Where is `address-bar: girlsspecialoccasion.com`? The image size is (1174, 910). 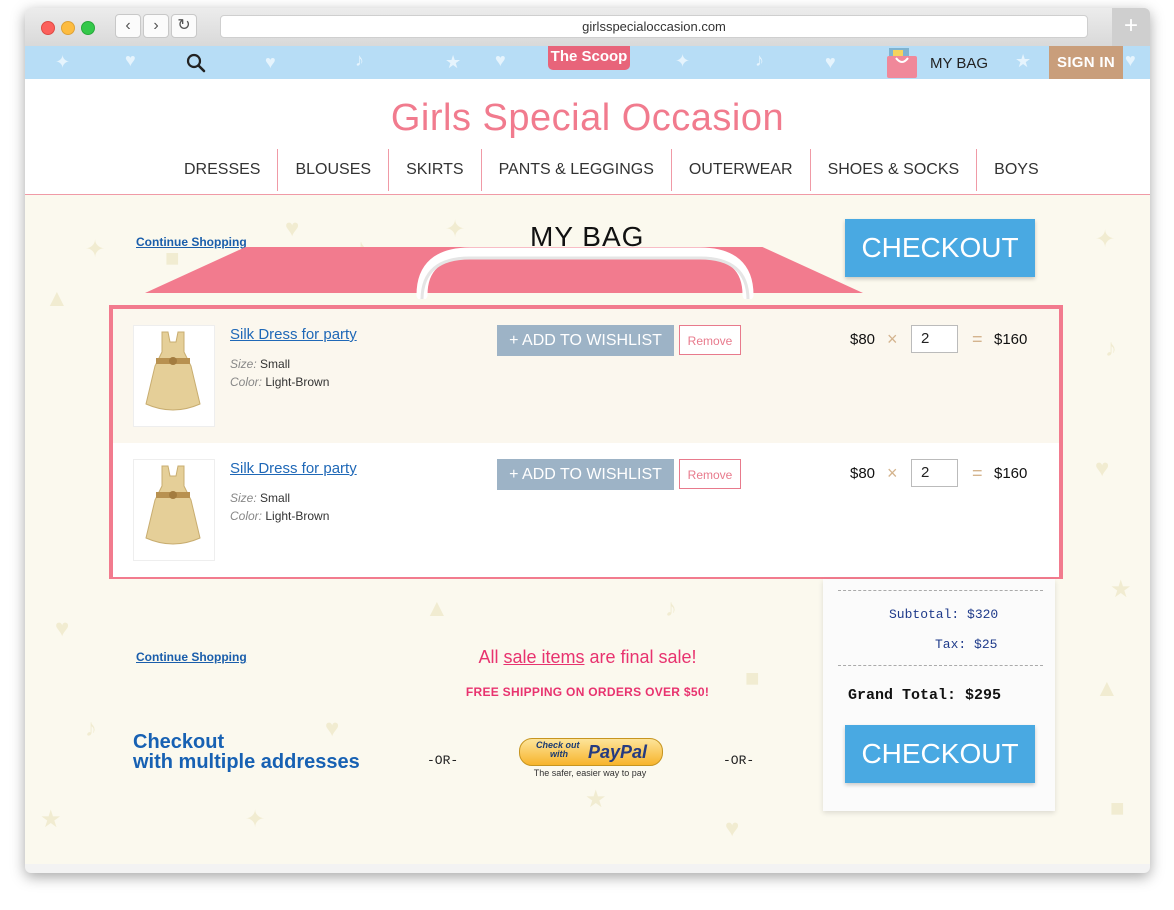
address-bar: girlsspecialoccasion.com is located at coordinates (654, 26).